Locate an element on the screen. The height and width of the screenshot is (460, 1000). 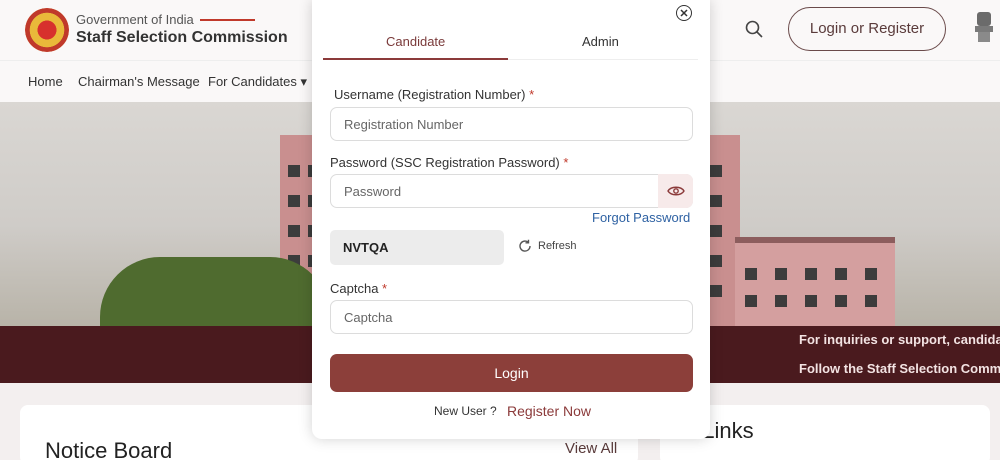
forgot-password-link: Forgot Password is located at coordinates (641, 217).